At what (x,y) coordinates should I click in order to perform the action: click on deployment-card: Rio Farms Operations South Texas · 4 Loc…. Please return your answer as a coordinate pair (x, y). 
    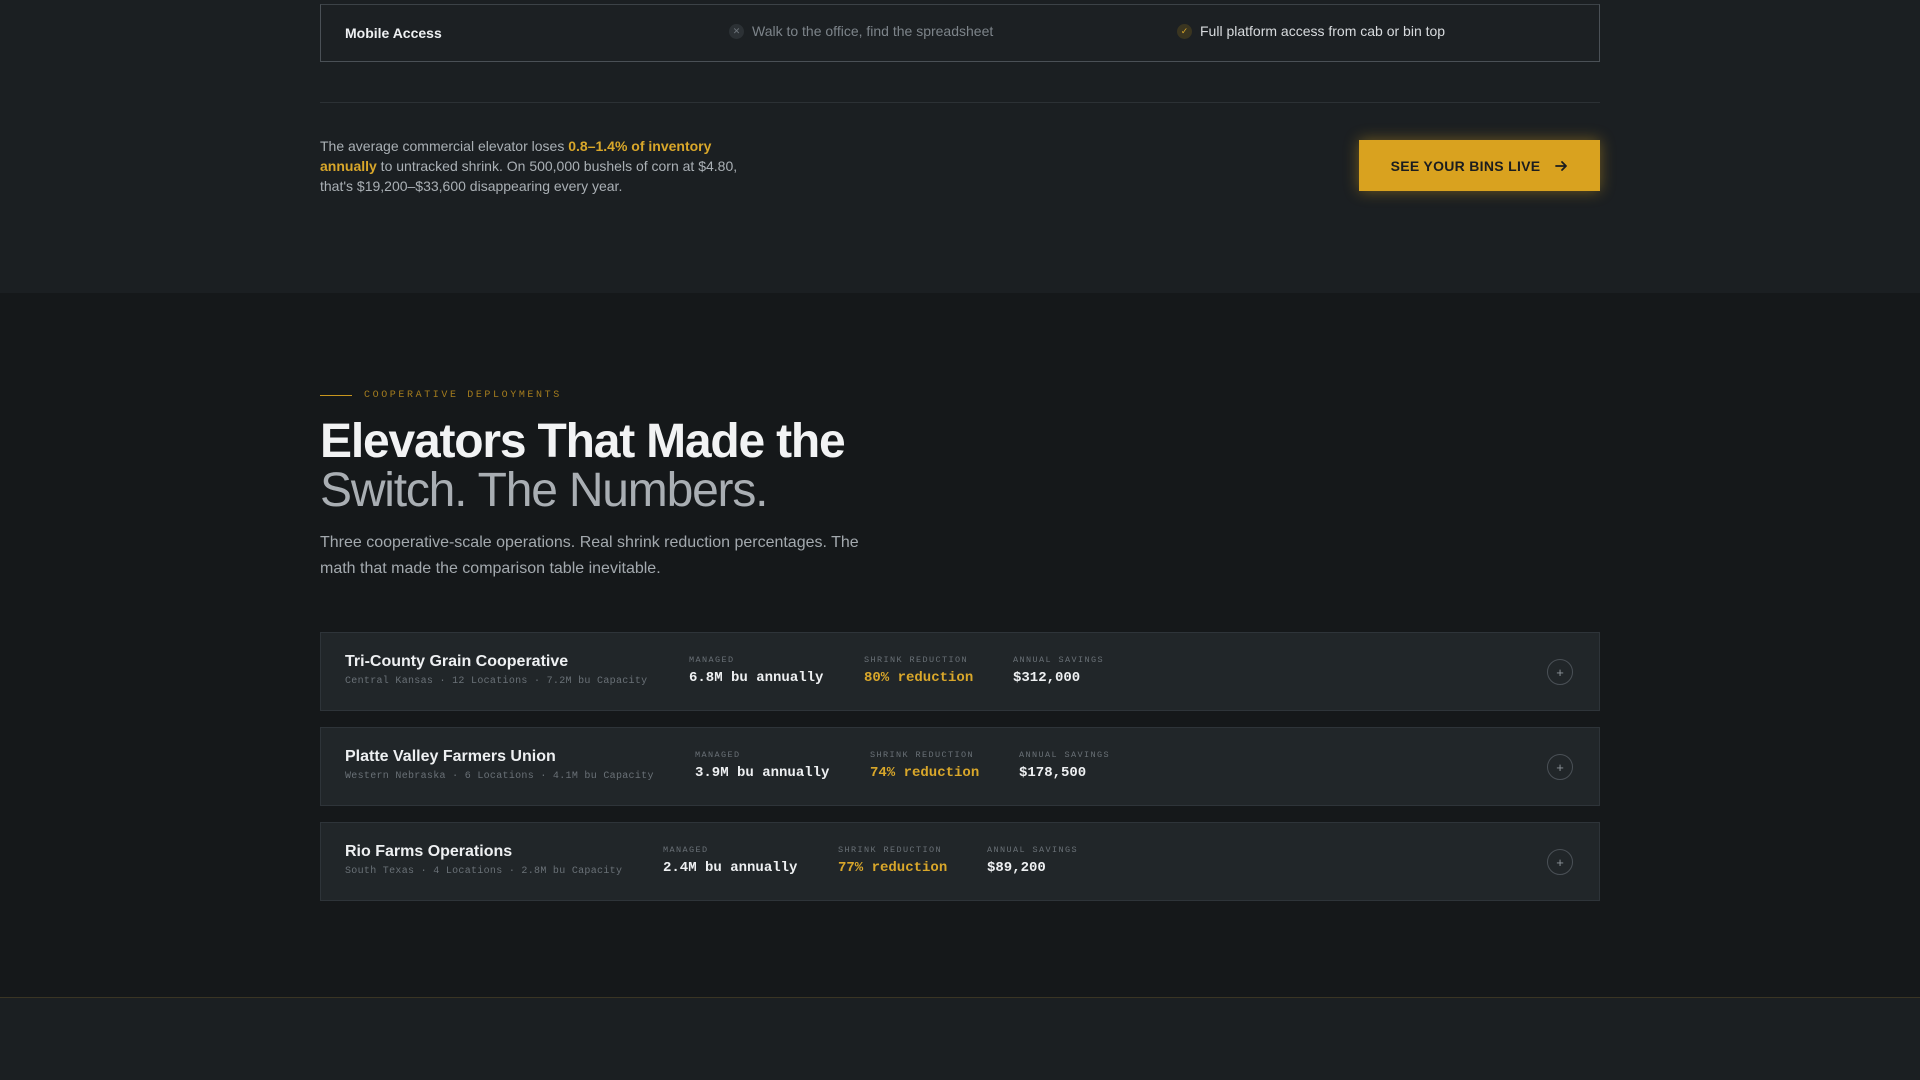
    Looking at the image, I should click on (960, 861).